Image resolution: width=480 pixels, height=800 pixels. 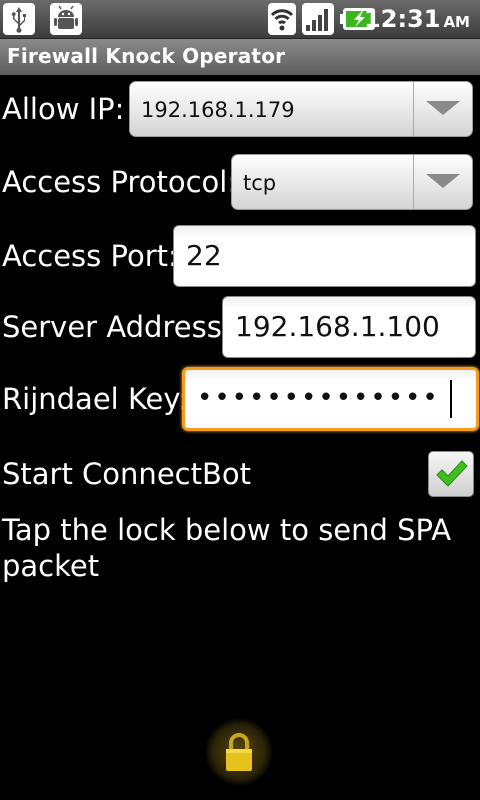 I want to click on server-address-value: 192.168.1.100, so click(x=337, y=326).